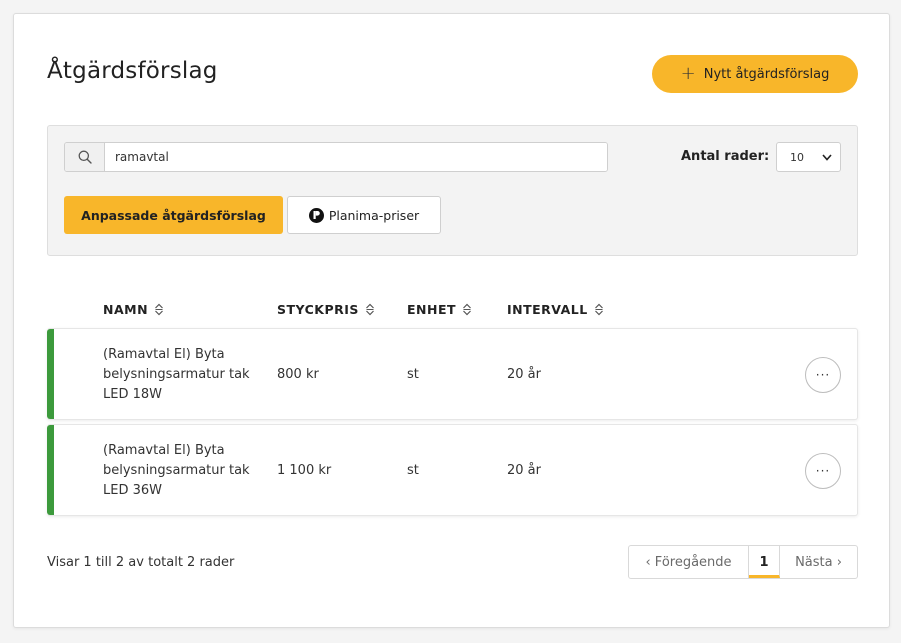  I want to click on column-header-interval: INTERVALL, so click(555, 309).